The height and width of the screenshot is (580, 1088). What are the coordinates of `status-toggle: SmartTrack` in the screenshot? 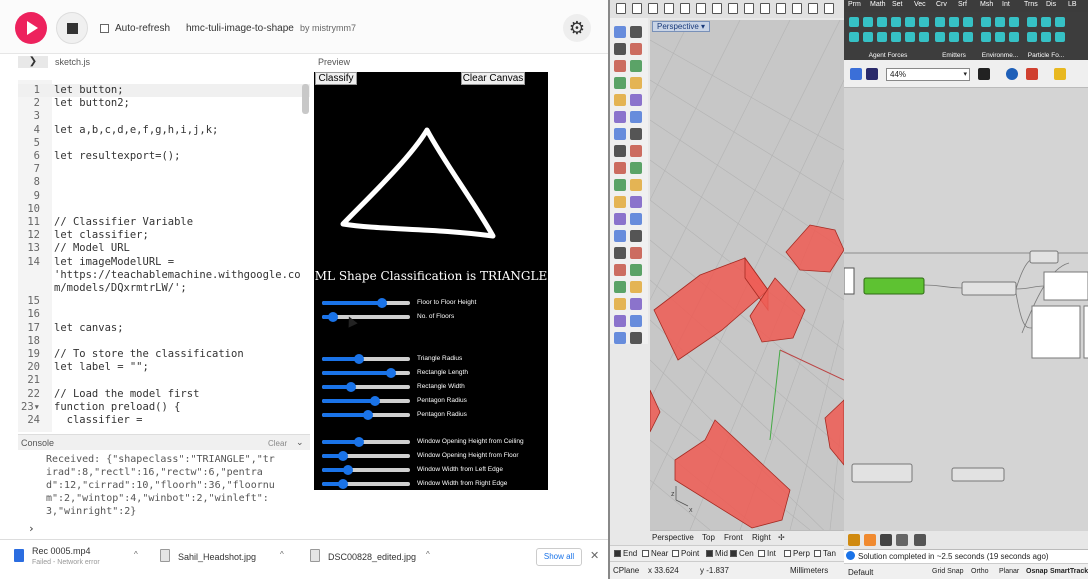 It's located at (1069, 571).